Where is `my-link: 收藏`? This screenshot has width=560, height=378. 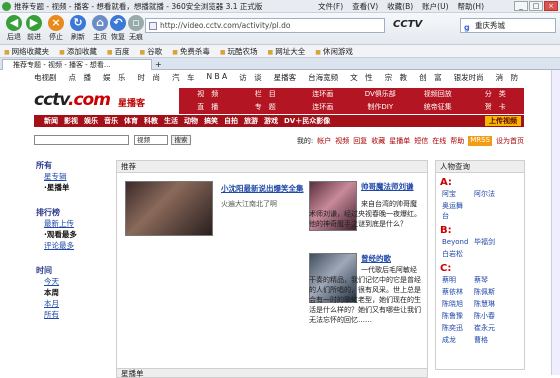
my-link: 收藏 is located at coordinates (378, 141).